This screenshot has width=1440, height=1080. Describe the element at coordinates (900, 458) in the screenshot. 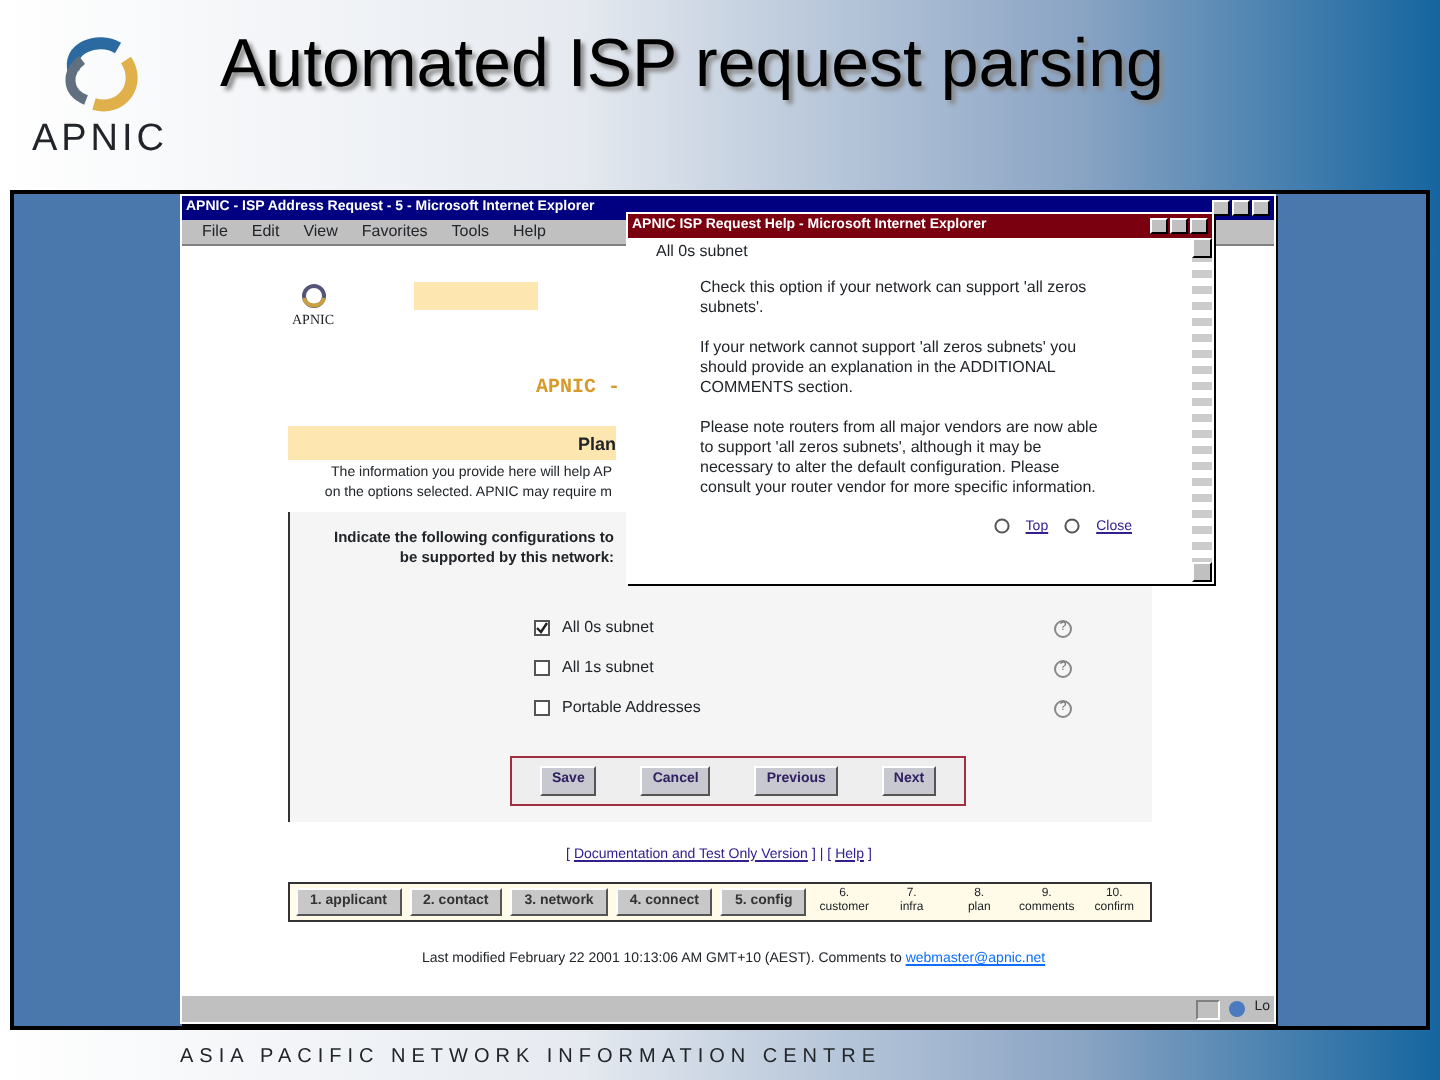

I see `help-paragraph: Please note routers from all major vendors are now able to support 'all zeros subnets', although it may be necessary to alter the default configuration. Please consult your router vendor for more specific information.` at that location.